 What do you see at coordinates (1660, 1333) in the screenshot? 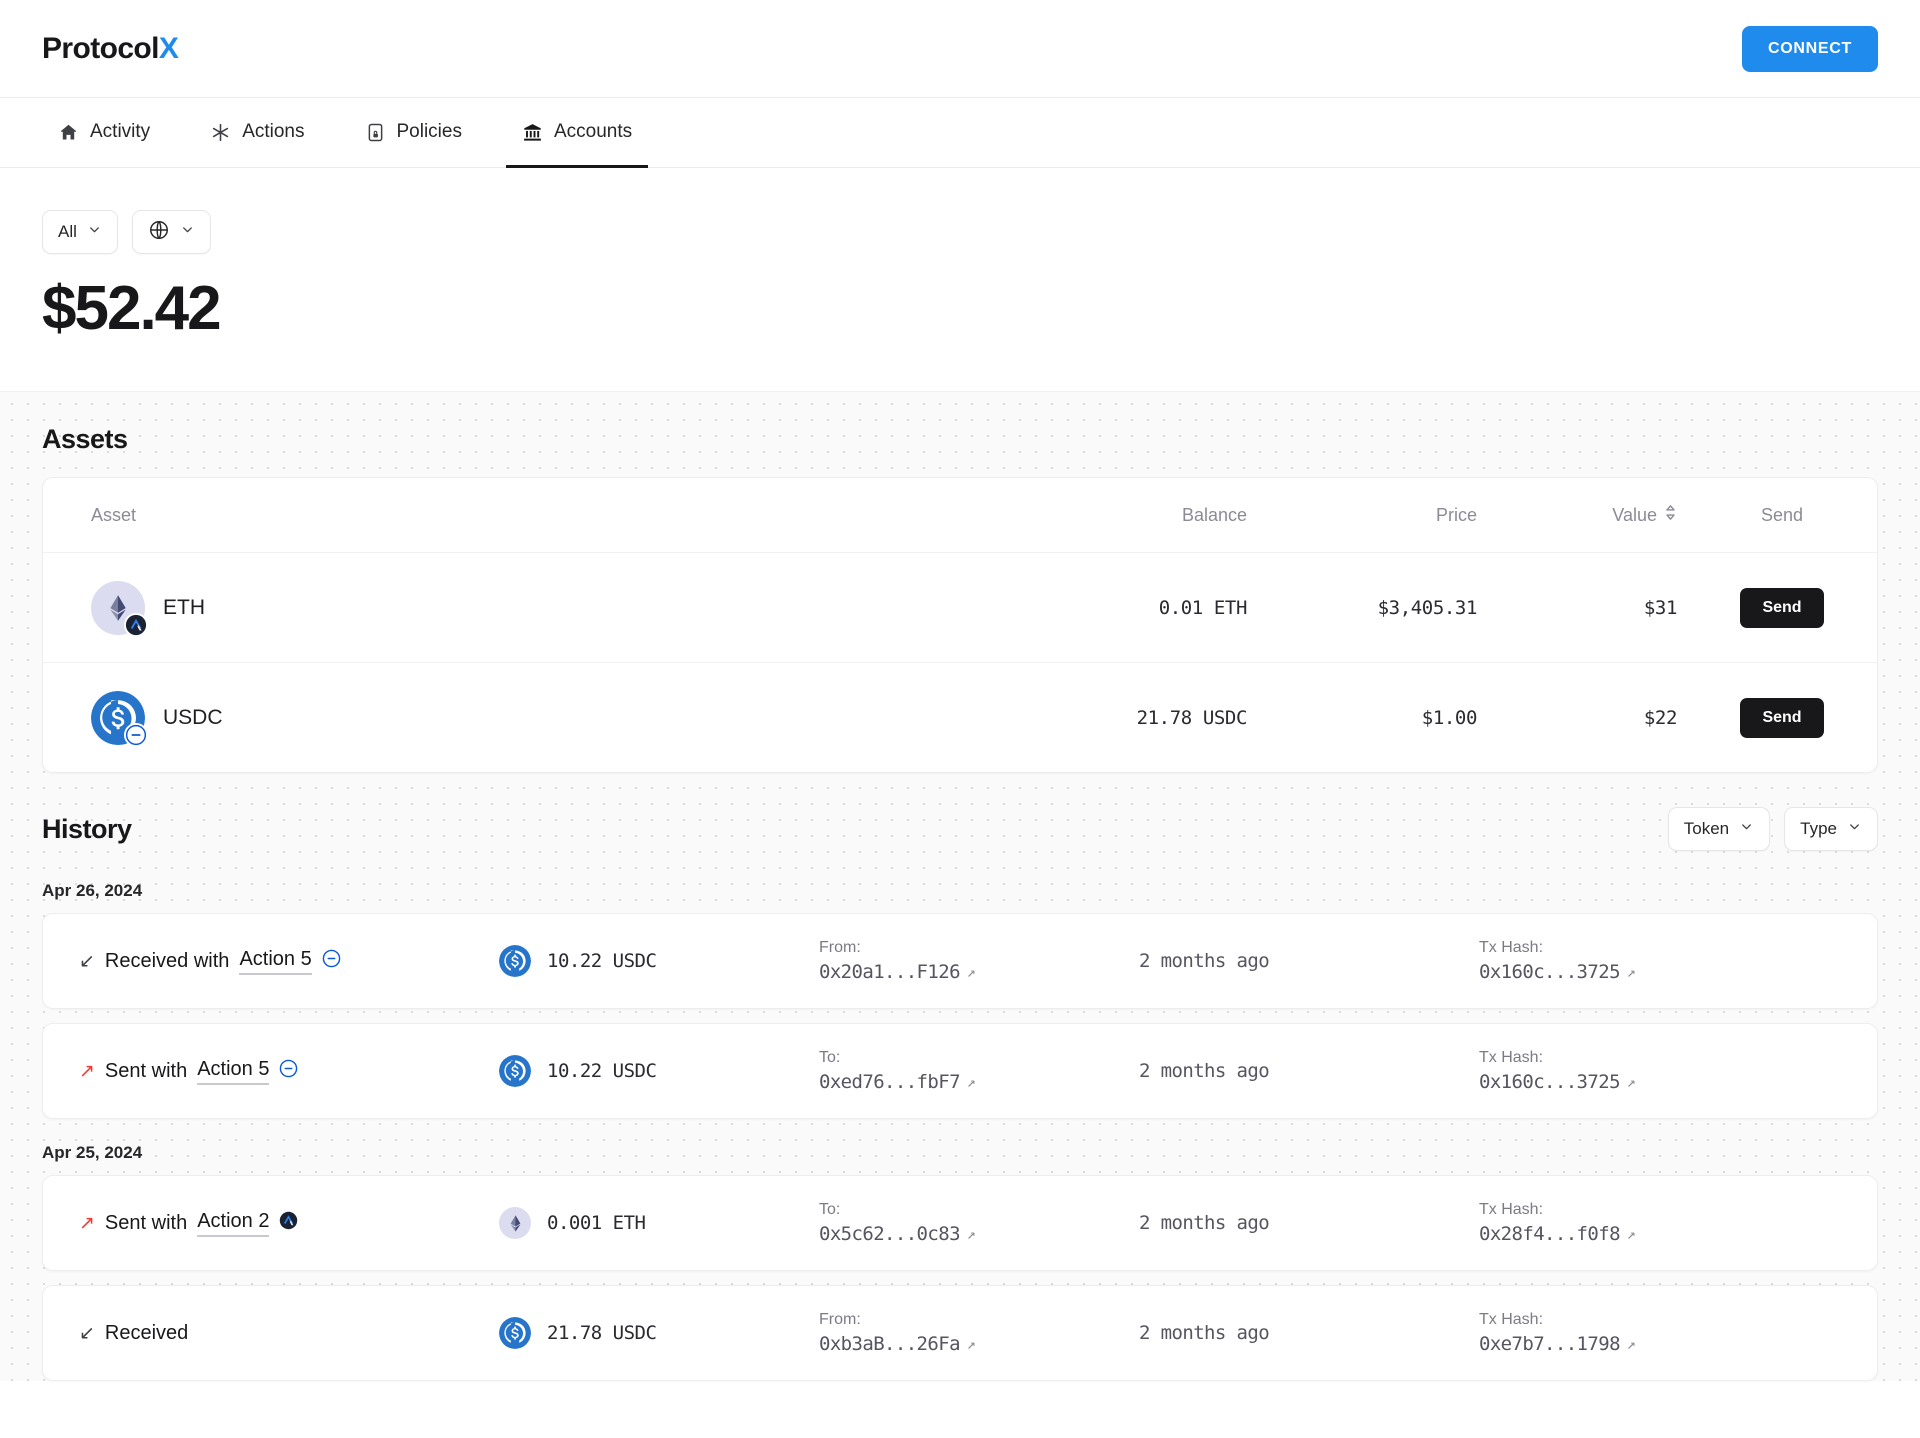
I see `tx-hash-block: Tx Hash: 0xe7b7...1798 ↗` at bounding box center [1660, 1333].